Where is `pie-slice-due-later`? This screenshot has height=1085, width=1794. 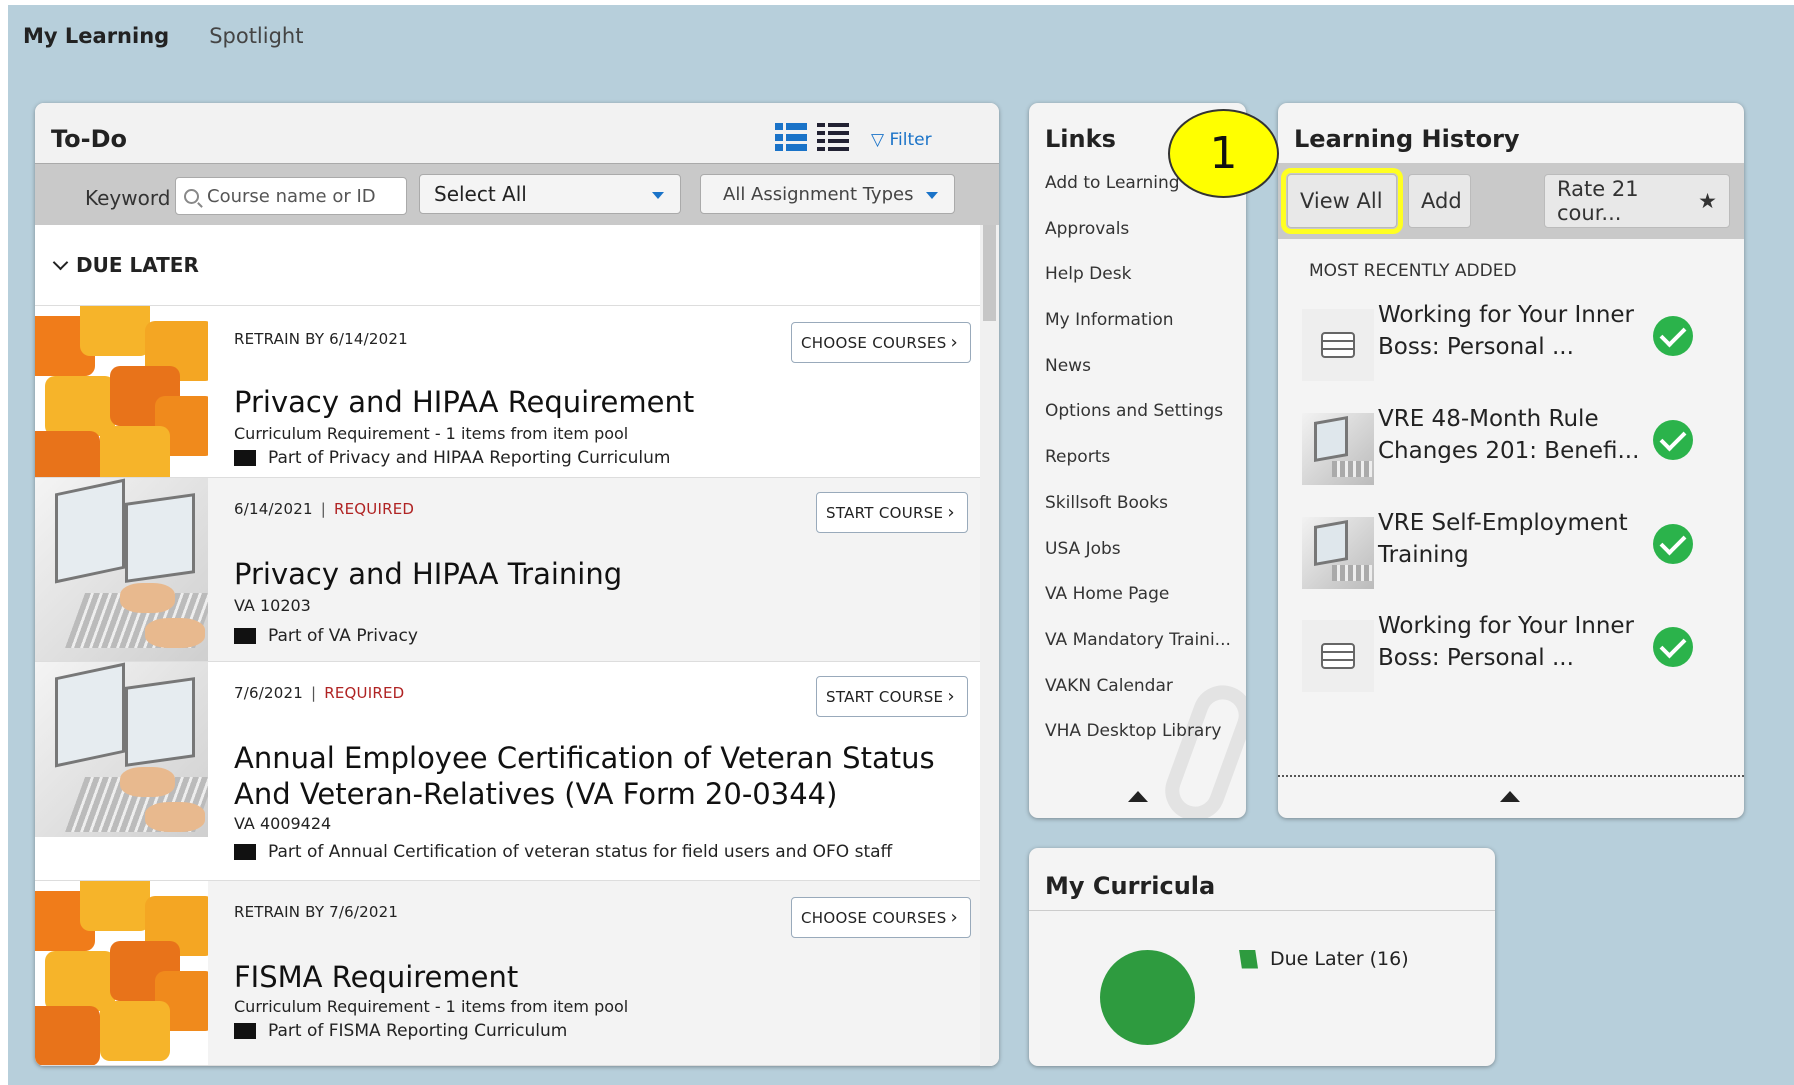 pie-slice-due-later is located at coordinates (1147, 997).